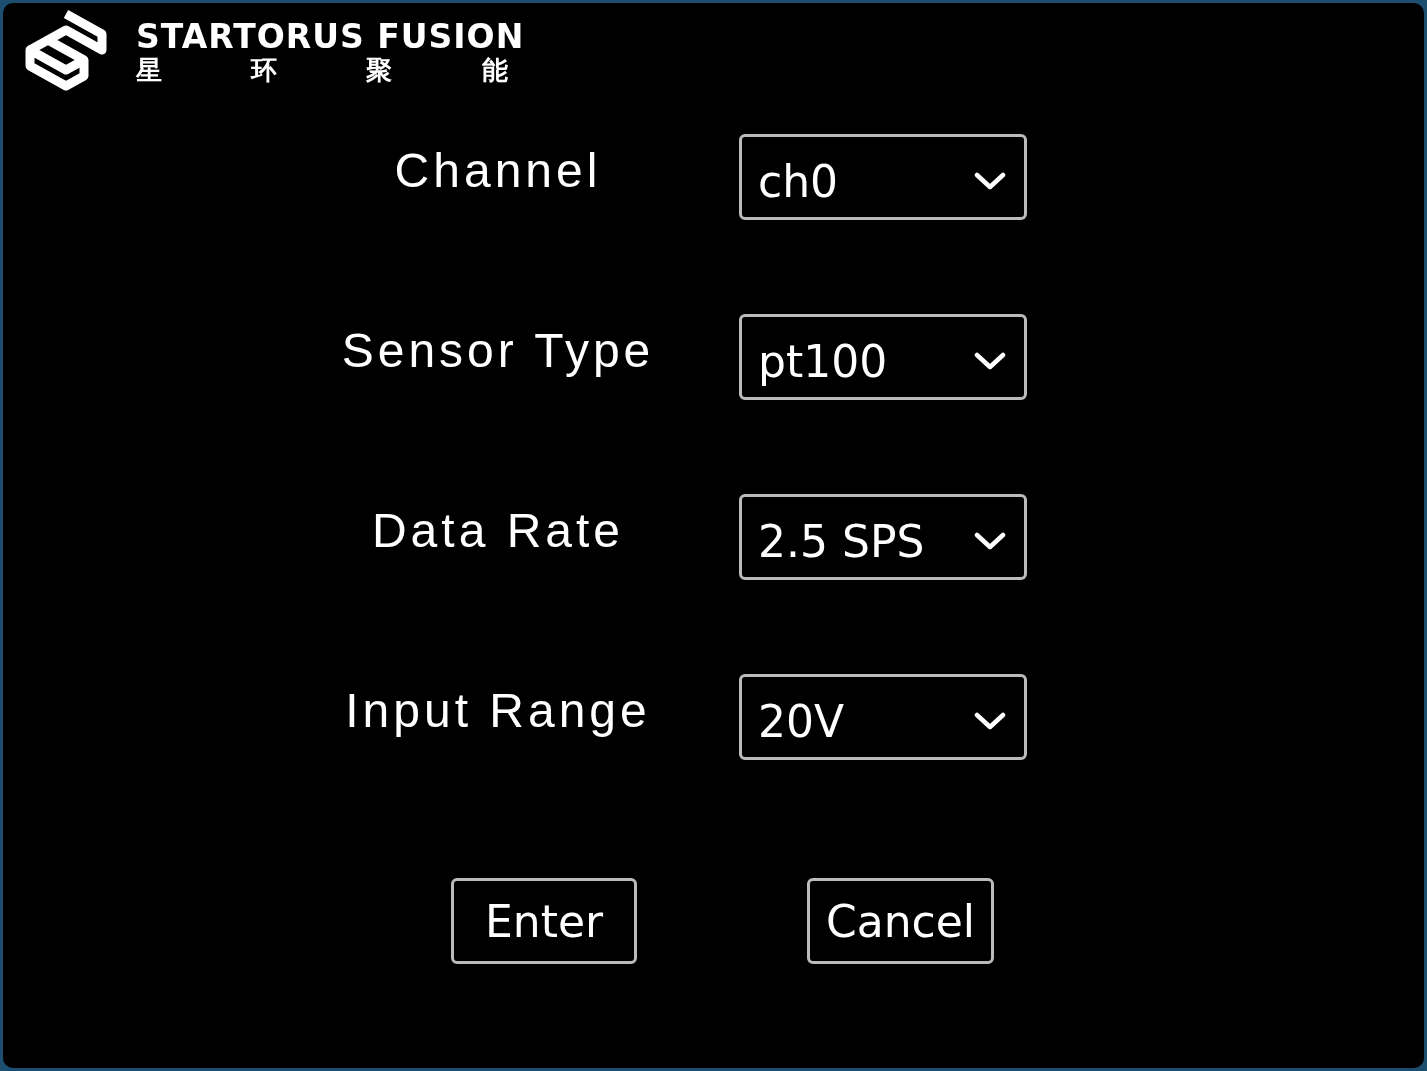  I want to click on dialog-button: Cancel, so click(900, 921).